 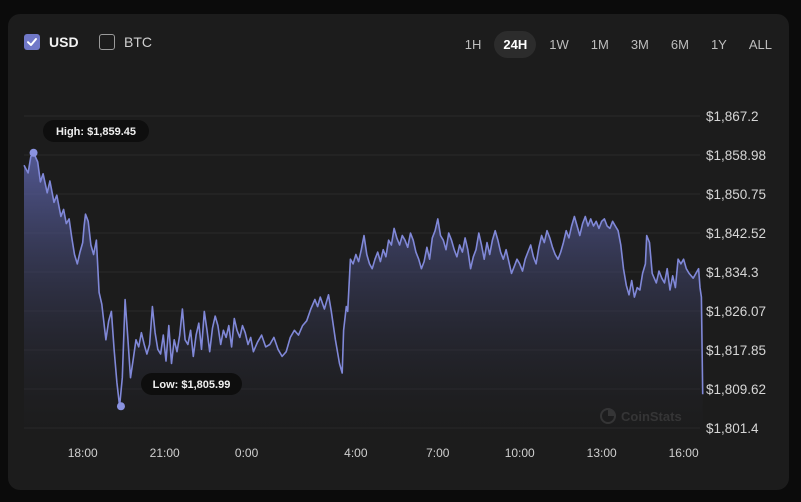 I want to click on y-tick-label: $1,809.62, so click(x=736, y=389).